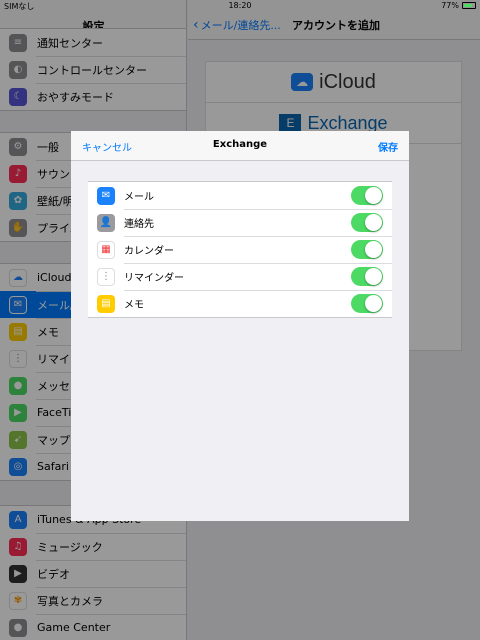 The height and width of the screenshot is (640, 480). I want to click on reminders-toggle, so click(367, 276).